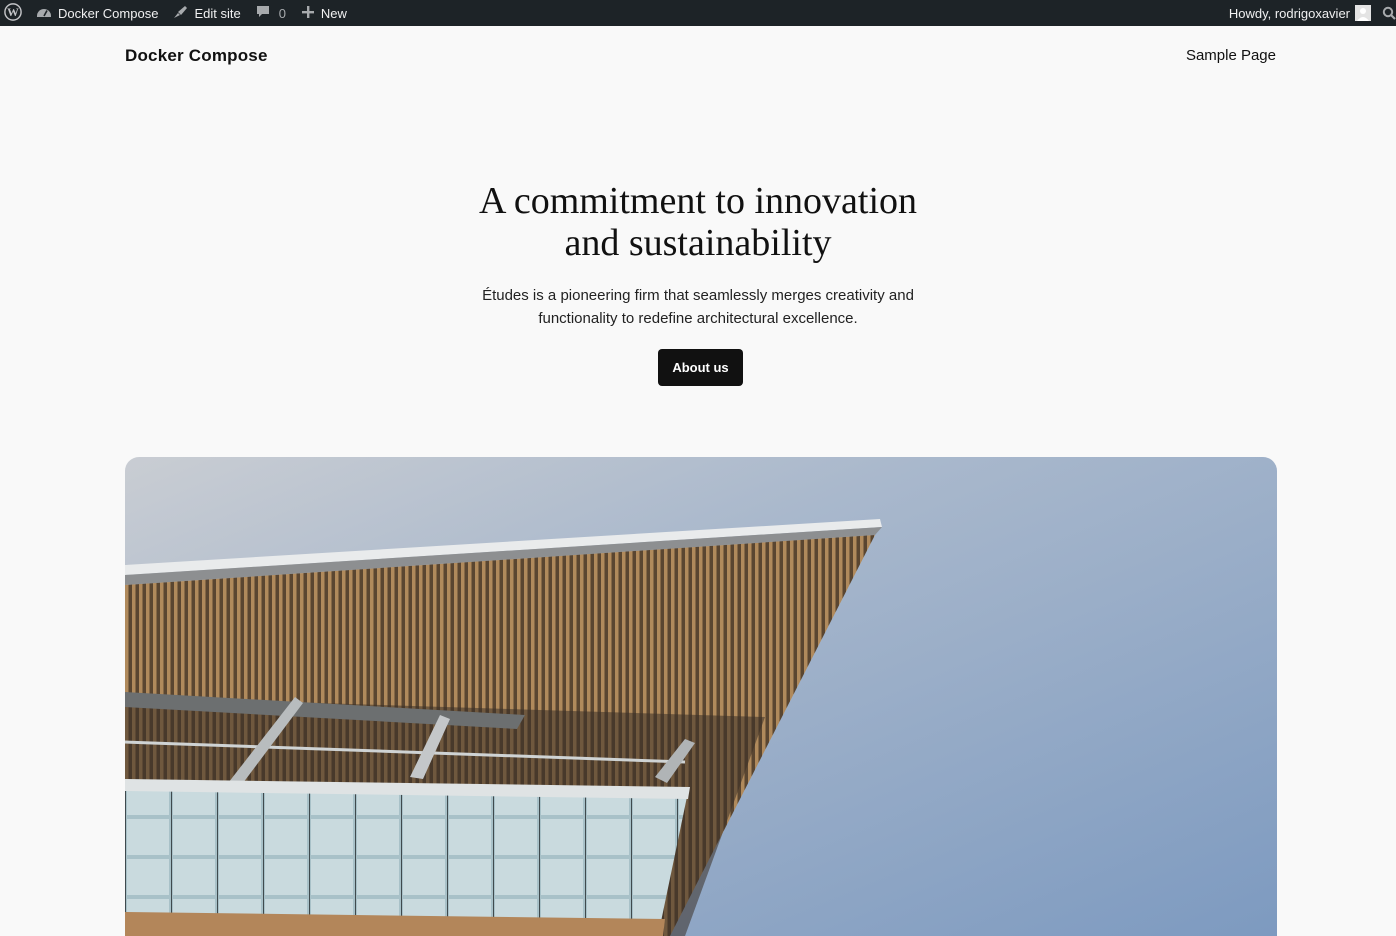 The width and height of the screenshot is (1396, 936). I want to click on comment-icon, so click(266, 13).